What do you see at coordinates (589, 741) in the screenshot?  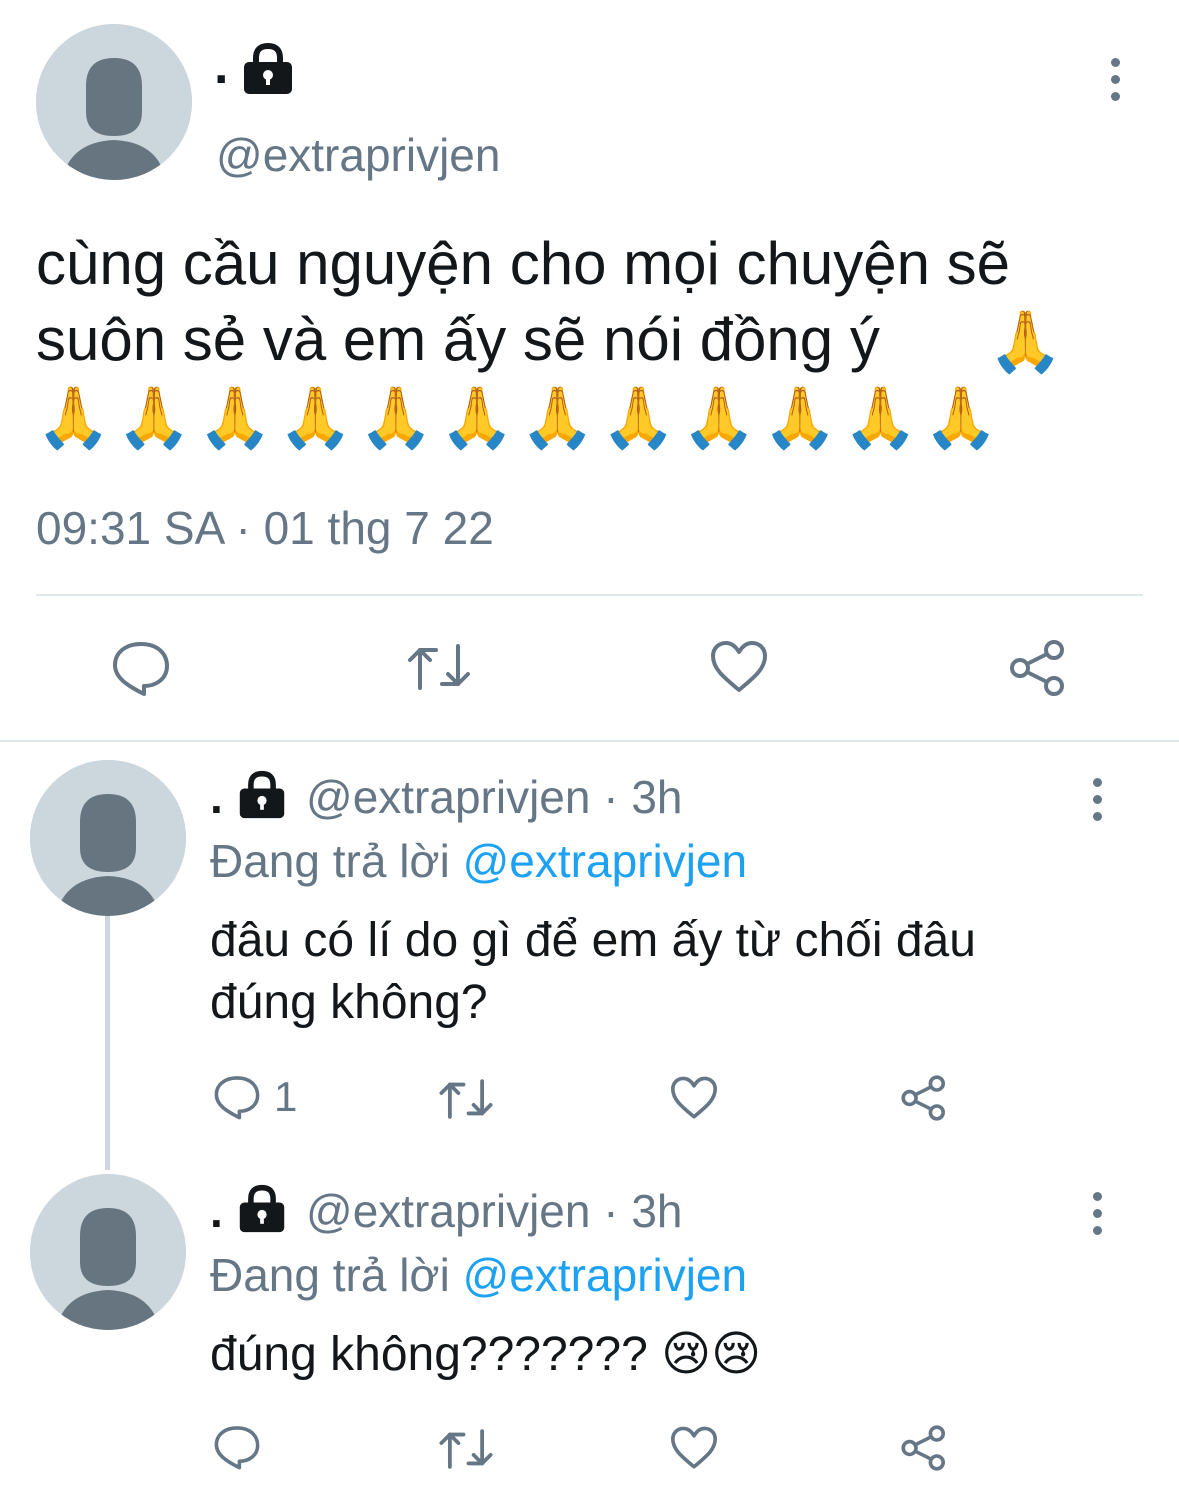 I see `section-divider` at bounding box center [589, 741].